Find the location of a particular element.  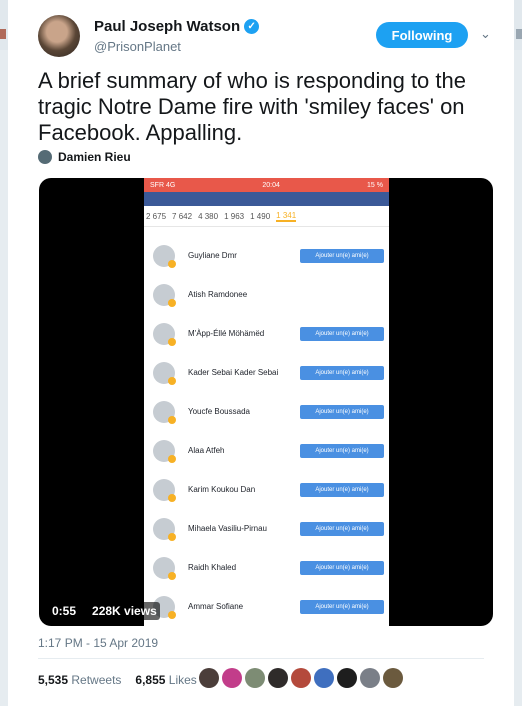

mention: Damien Rieu is located at coordinates (84, 157).